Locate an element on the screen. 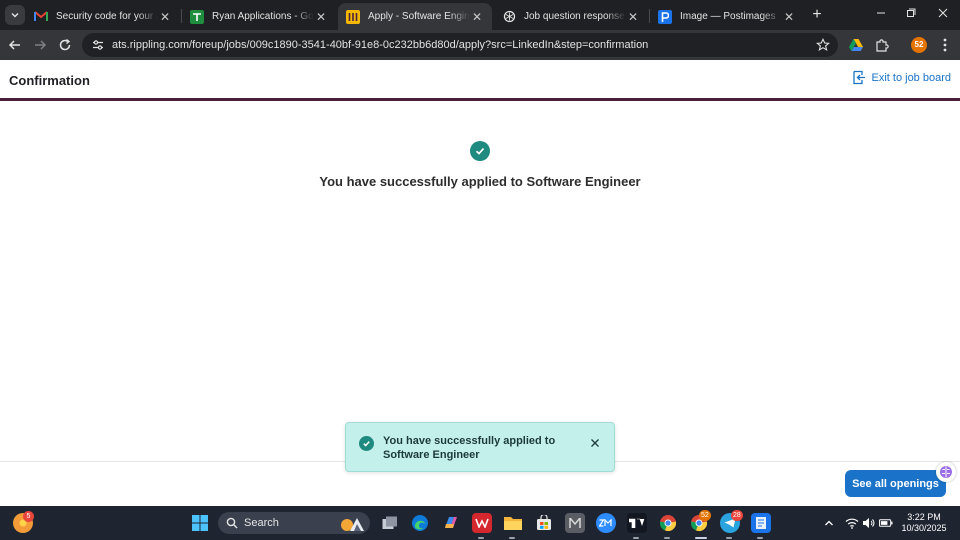  tab-title: Security code for your application is located at coordinates (107, 16).